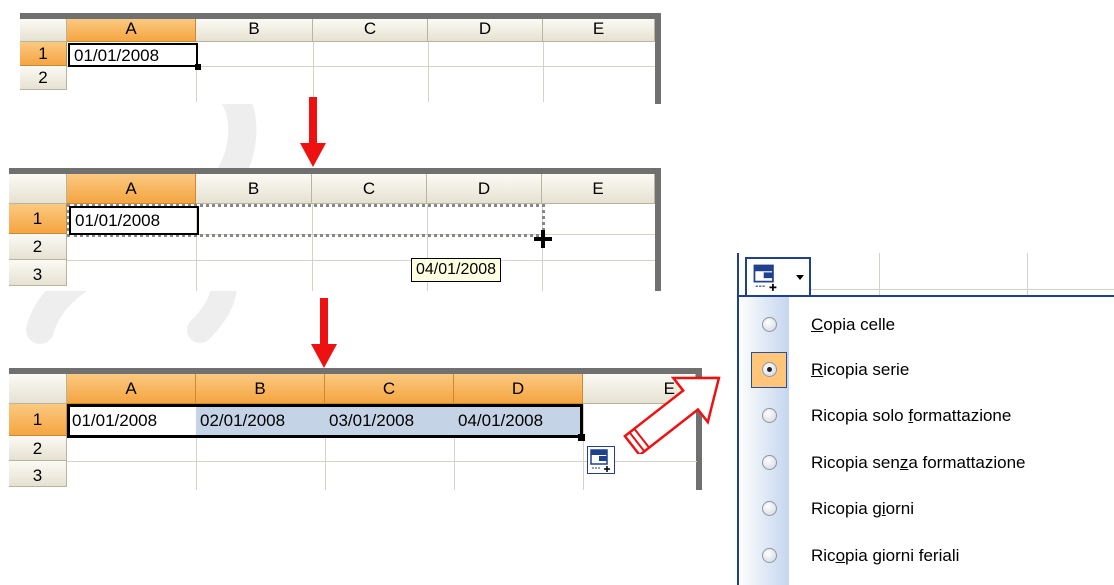 This screenshot has width=1114, height=585. Describe the element at coordinates (543, 239) in the screenshot. I see `crosshair-cursor-icon` at that location.